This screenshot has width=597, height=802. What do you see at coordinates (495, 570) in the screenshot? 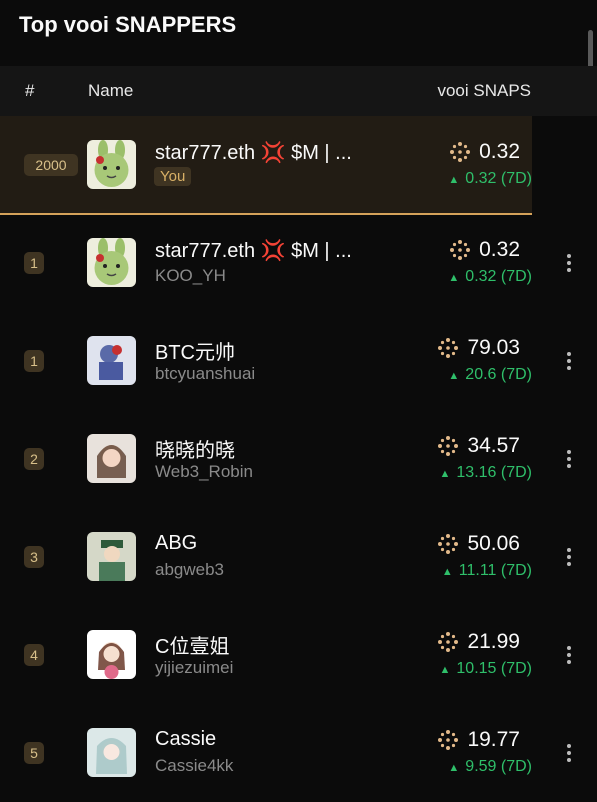
I see `delta-value: 11.11 (7D)` at bounding box center [495, 570].